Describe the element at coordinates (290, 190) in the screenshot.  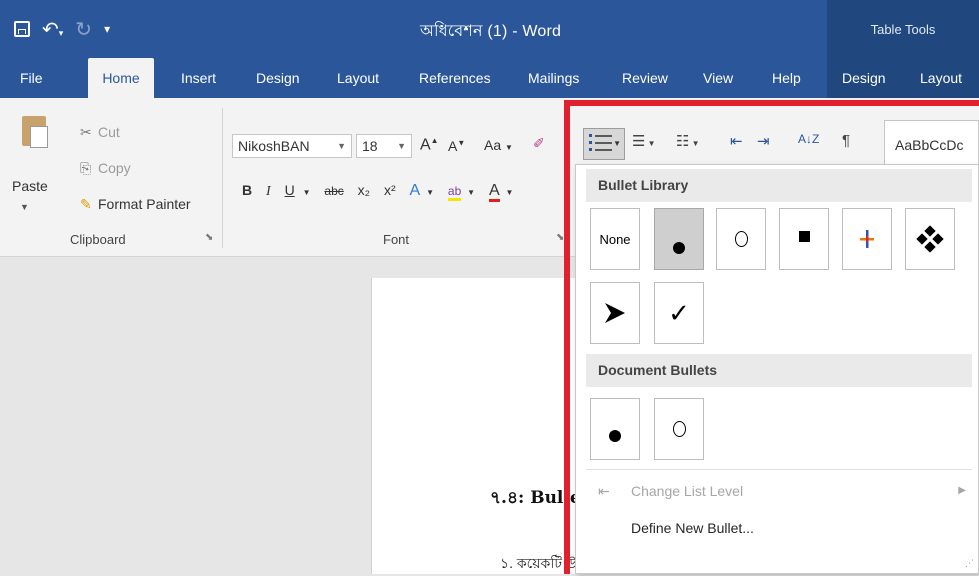
I see `underline-button: U` at that location.